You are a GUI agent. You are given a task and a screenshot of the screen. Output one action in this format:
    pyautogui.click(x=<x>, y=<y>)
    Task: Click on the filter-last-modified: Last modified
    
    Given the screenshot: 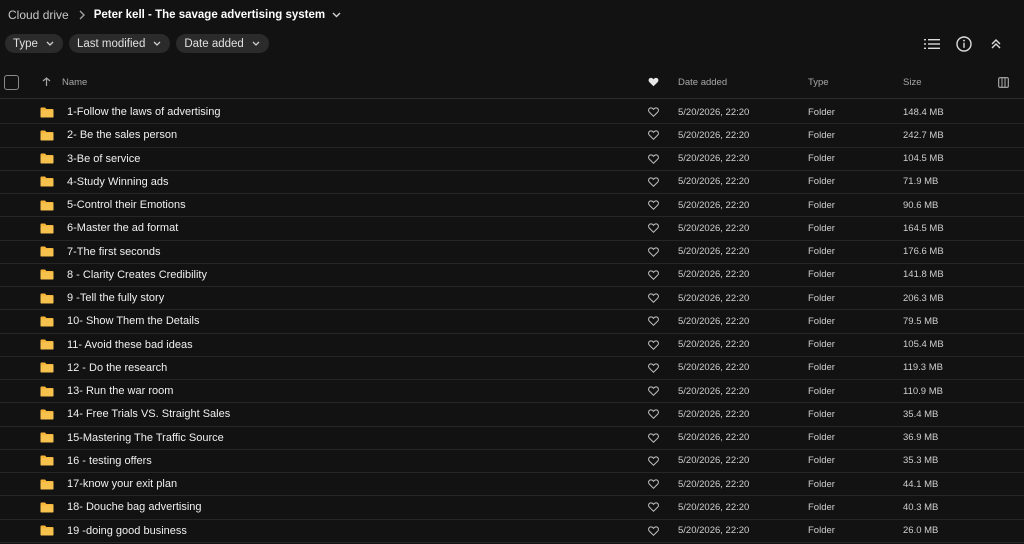 What is the action you would take?
    pyautogui.click(x=119, y=43)
    